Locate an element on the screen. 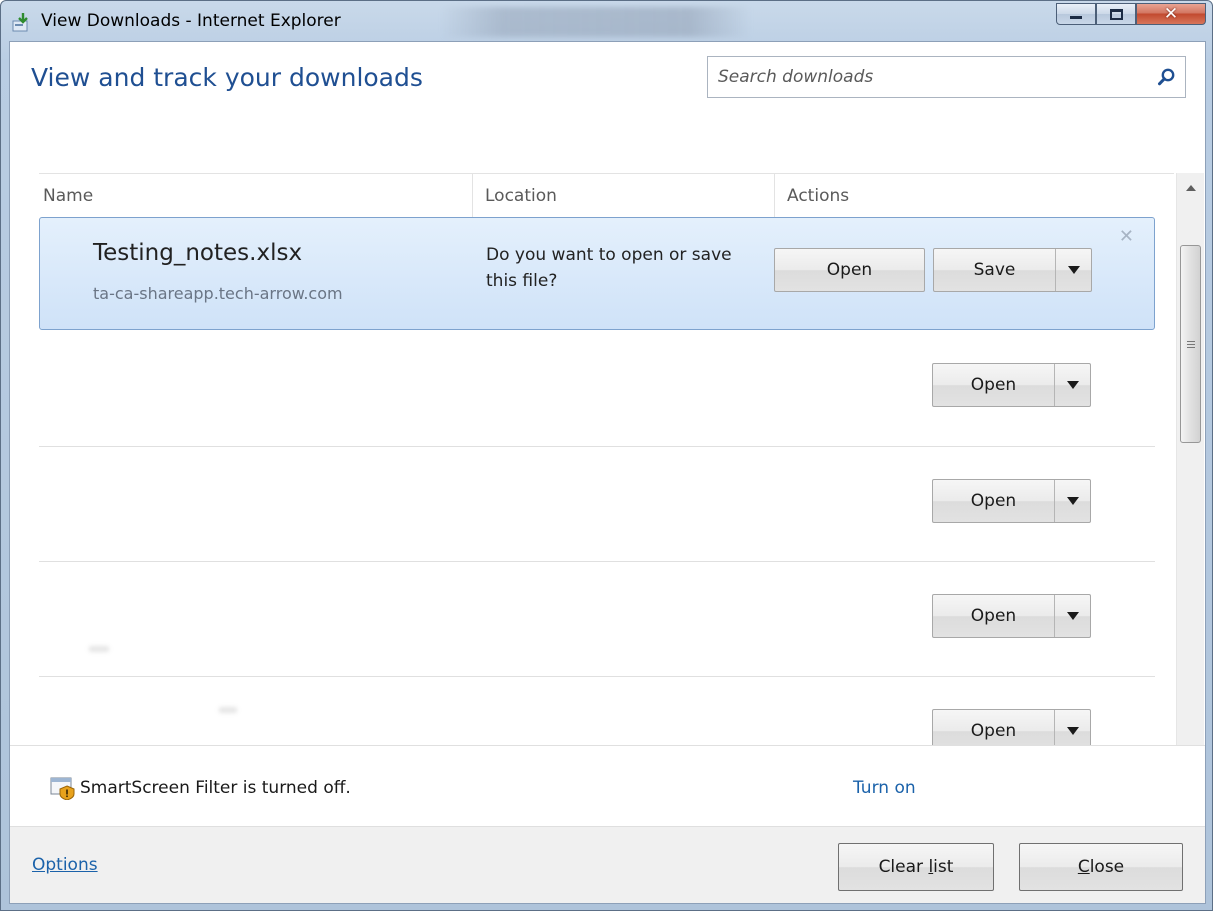 This screenshot has width=1213, height=911. smartscreen-message: SmartScreen Filter is turned off. is located at coordinates (215, 788).